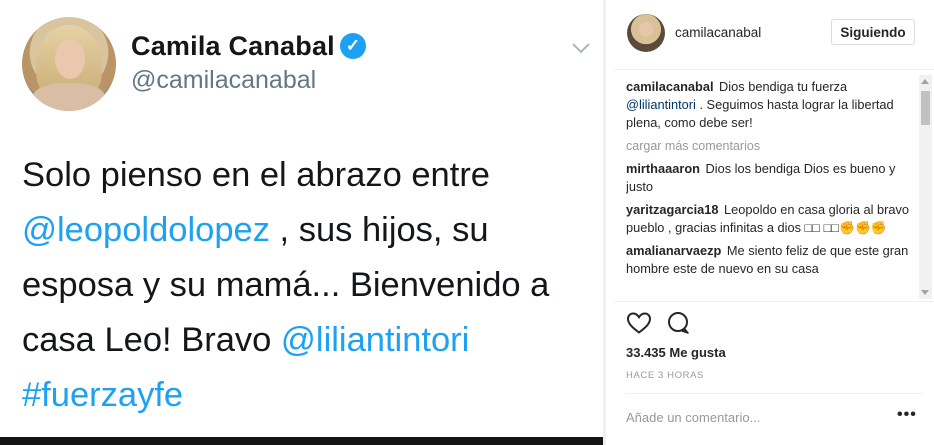 The width and height of the screenshot is (934, 445). What do you see at coordinates (646, 33) in the screenshot?
I see `avatar` at bounding box center [646, 33].